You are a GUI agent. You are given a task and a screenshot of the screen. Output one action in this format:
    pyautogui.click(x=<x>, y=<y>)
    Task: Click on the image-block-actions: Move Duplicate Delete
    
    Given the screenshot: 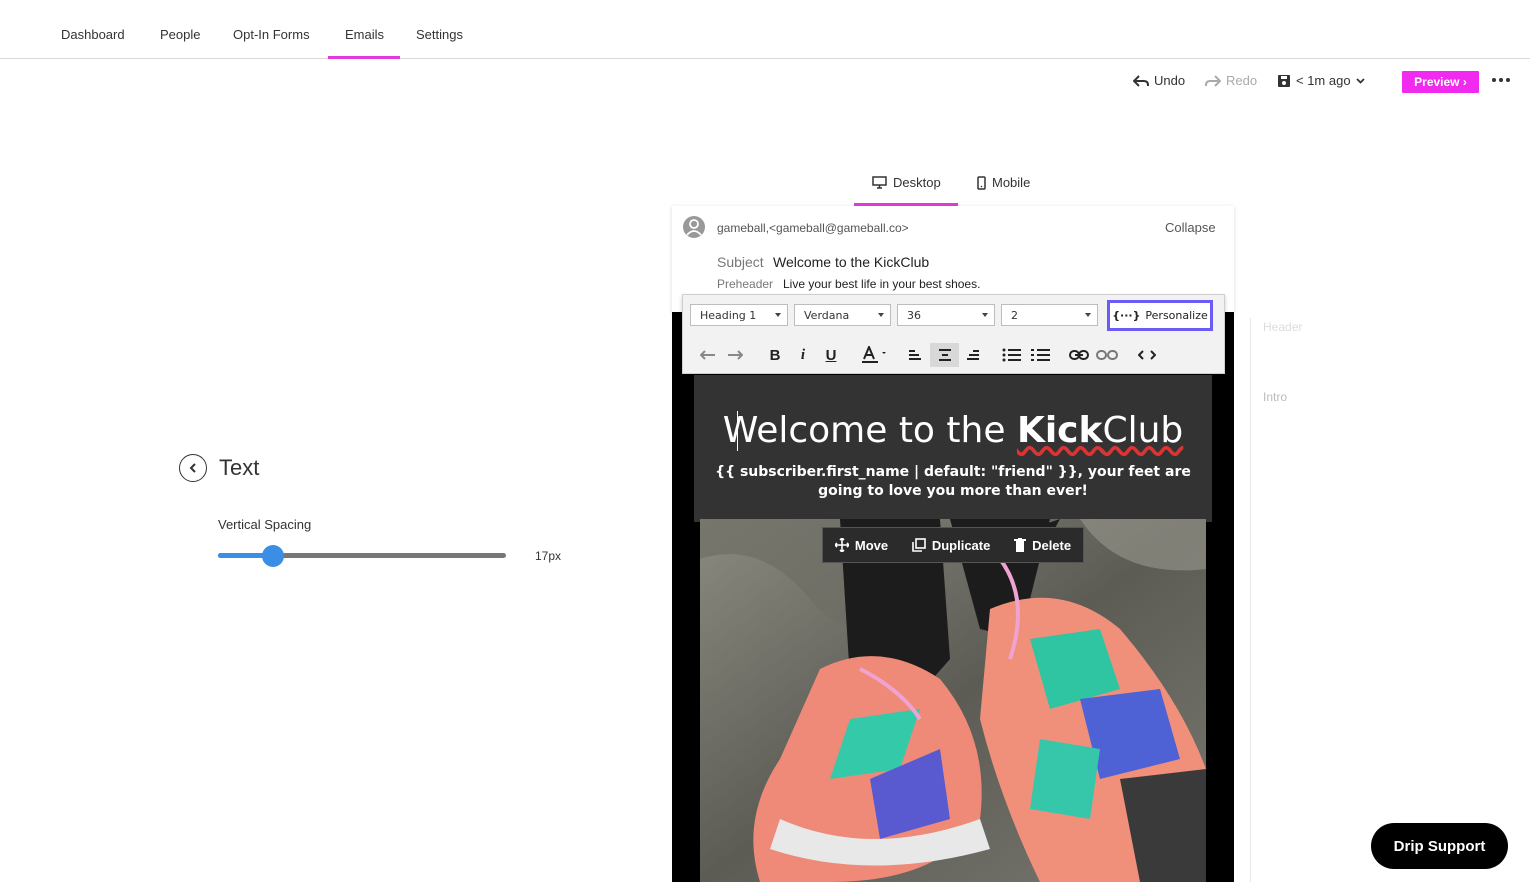 What is the action you would take?
    pyautogui.click(x=953, y=545)
    